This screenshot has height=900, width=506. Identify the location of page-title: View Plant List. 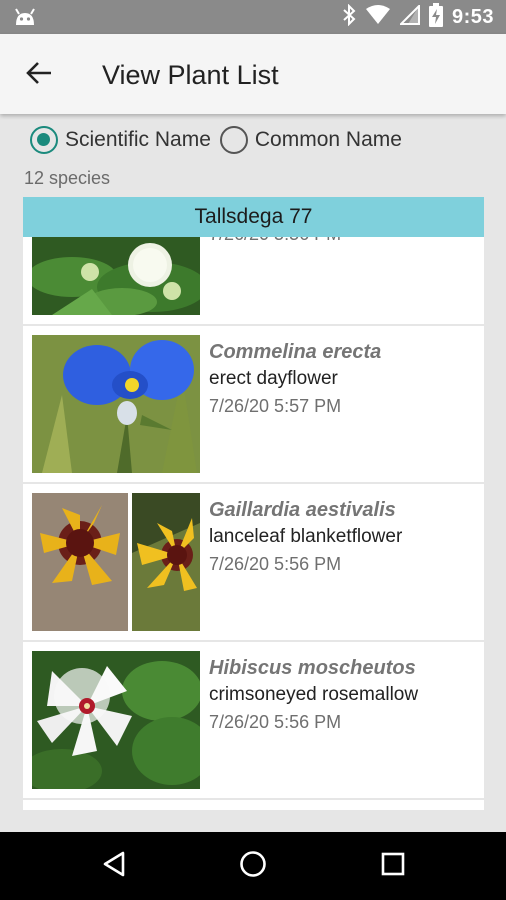
(190, 75).